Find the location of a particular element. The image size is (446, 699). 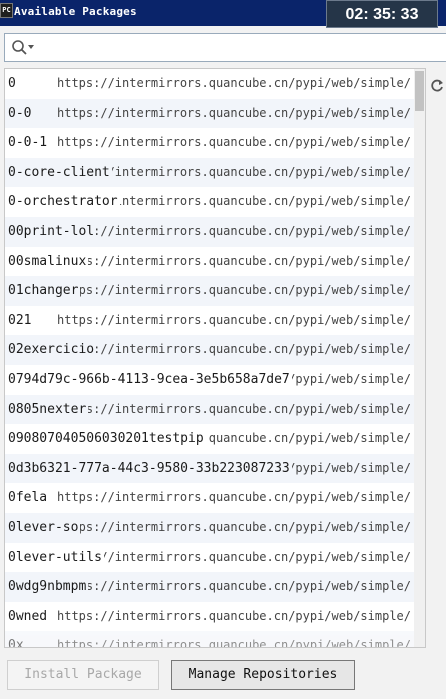

package-name: 0-0 is located at coordinates (21, 113).